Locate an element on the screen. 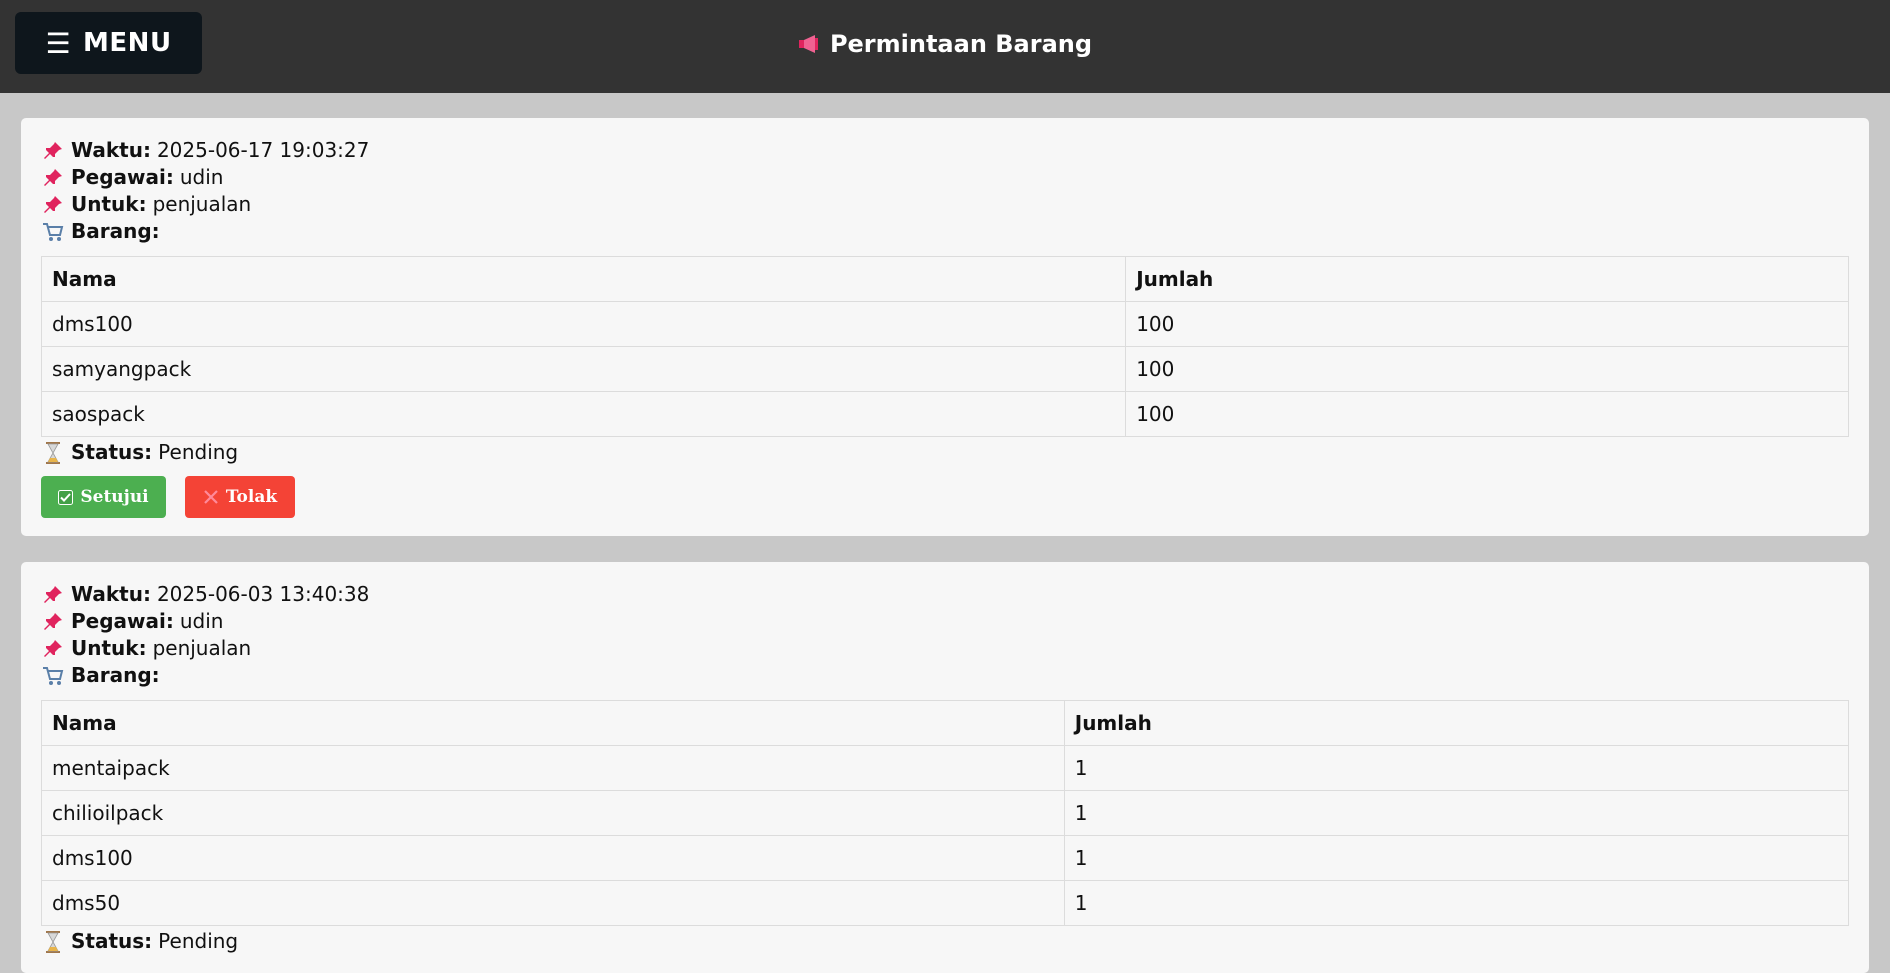 The width and height of the screenshot is (1890, 973). item-nama: dms50 is located at coordinates (553, 903).